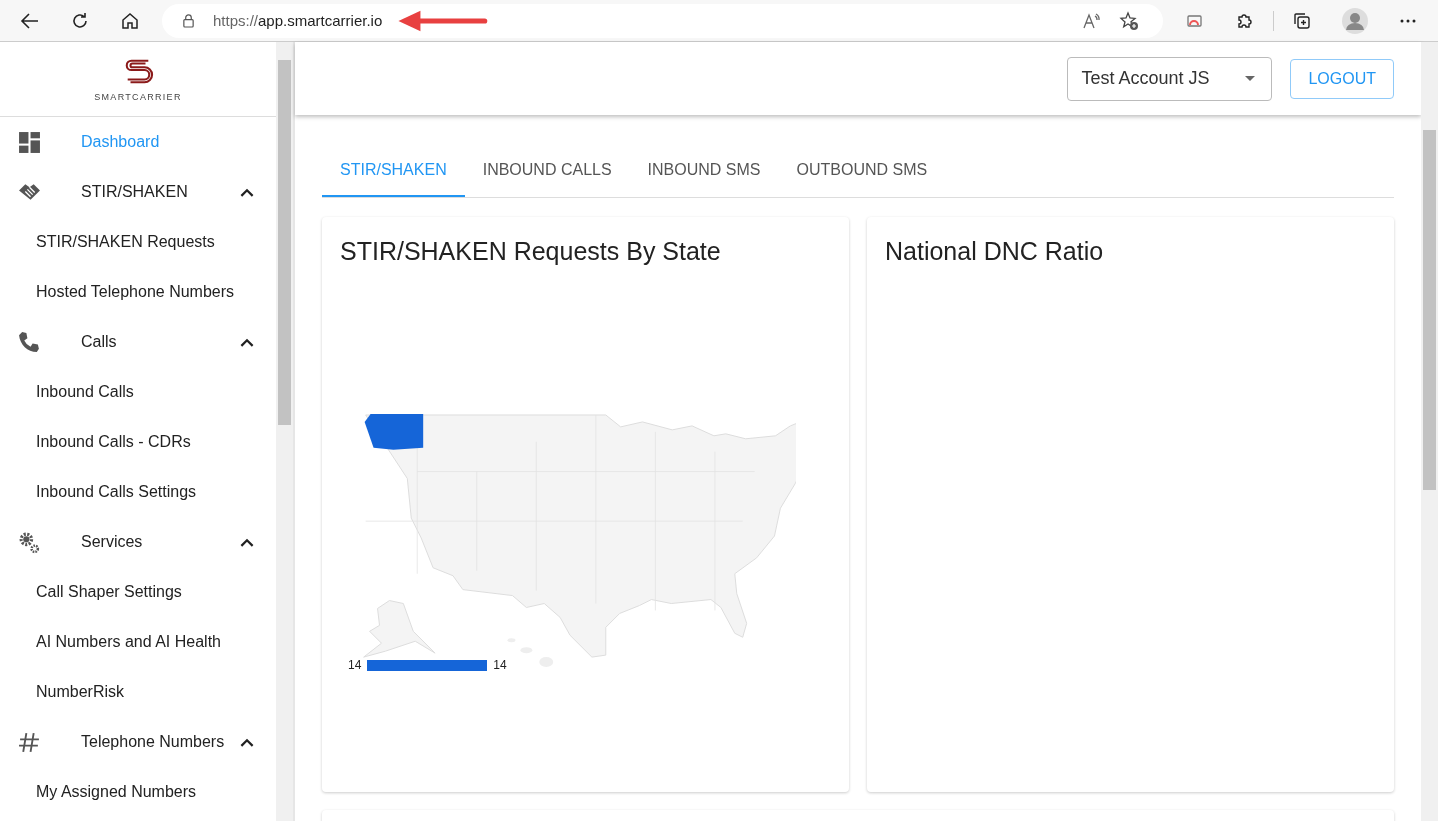 This screenshot has height=821, width=1438. What do you see at coordinates (1302, 20) in the screenshot?
I see `add-tab-icon` at bounding box center [1302, 20].